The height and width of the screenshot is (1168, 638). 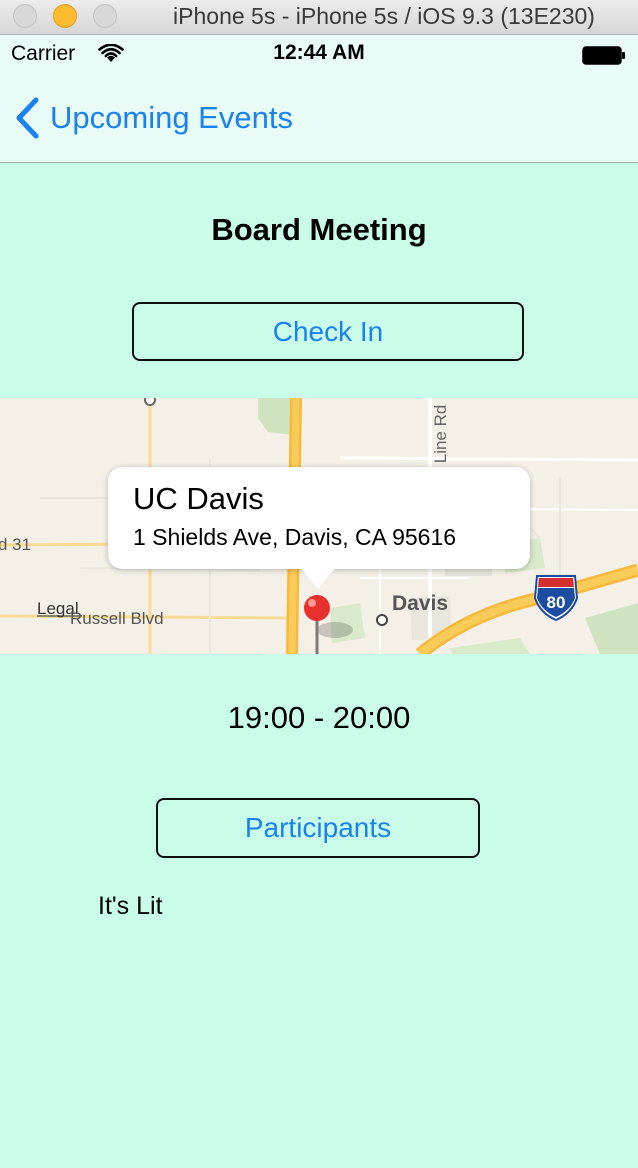 I want to click on map-label-davis: Davis, so click(x=420, y=603).